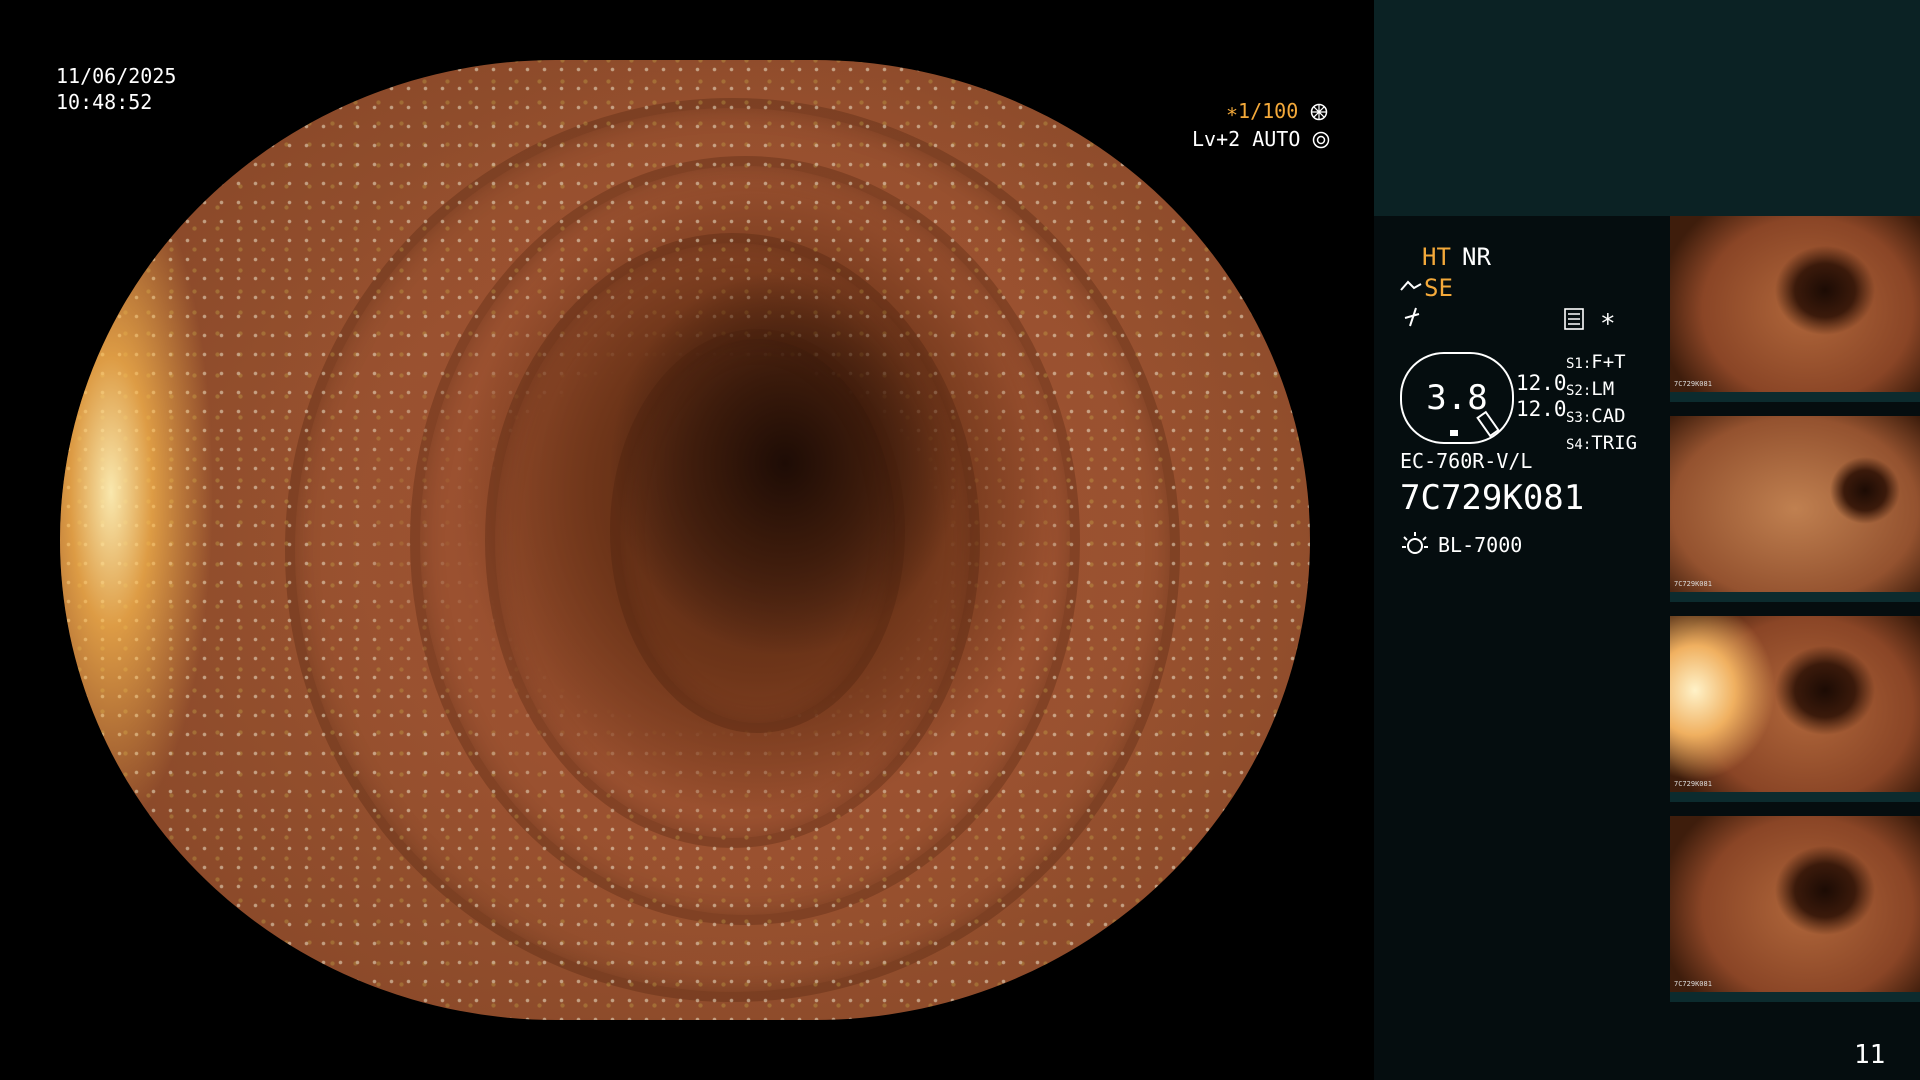 The width and height of the screenshot is (1920, 1080). Describe the element at coordinates (1608, 319) in the screenshot. I see `star-indicator: ∗` at that location.